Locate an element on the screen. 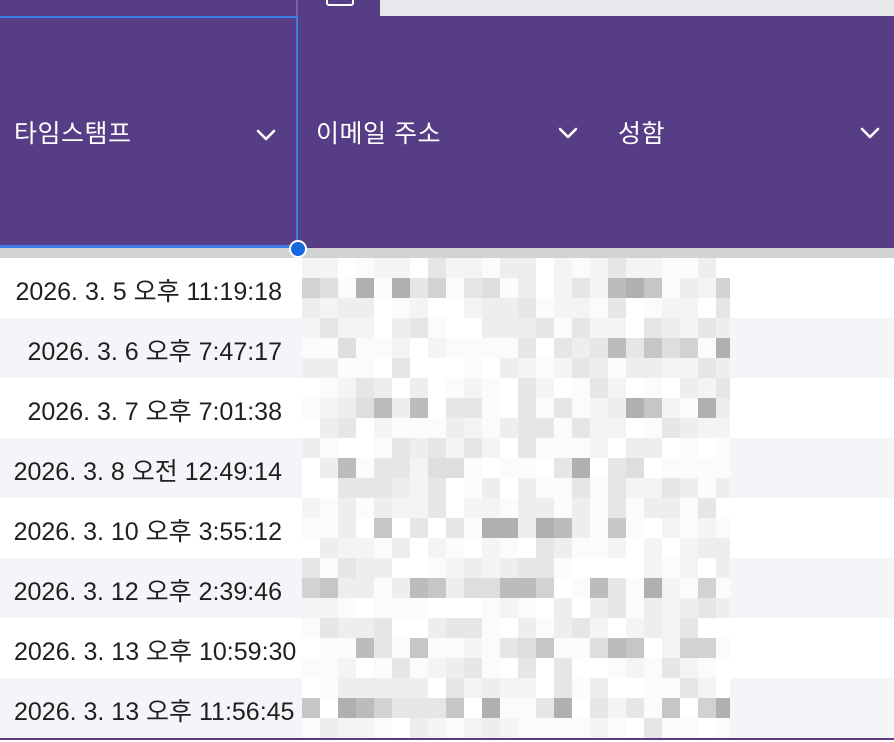 The width and height of the screenshot is (894, 742). table-row: 2026. 3. 12 오후 2:39:46 is located at coordinates (447, 588).